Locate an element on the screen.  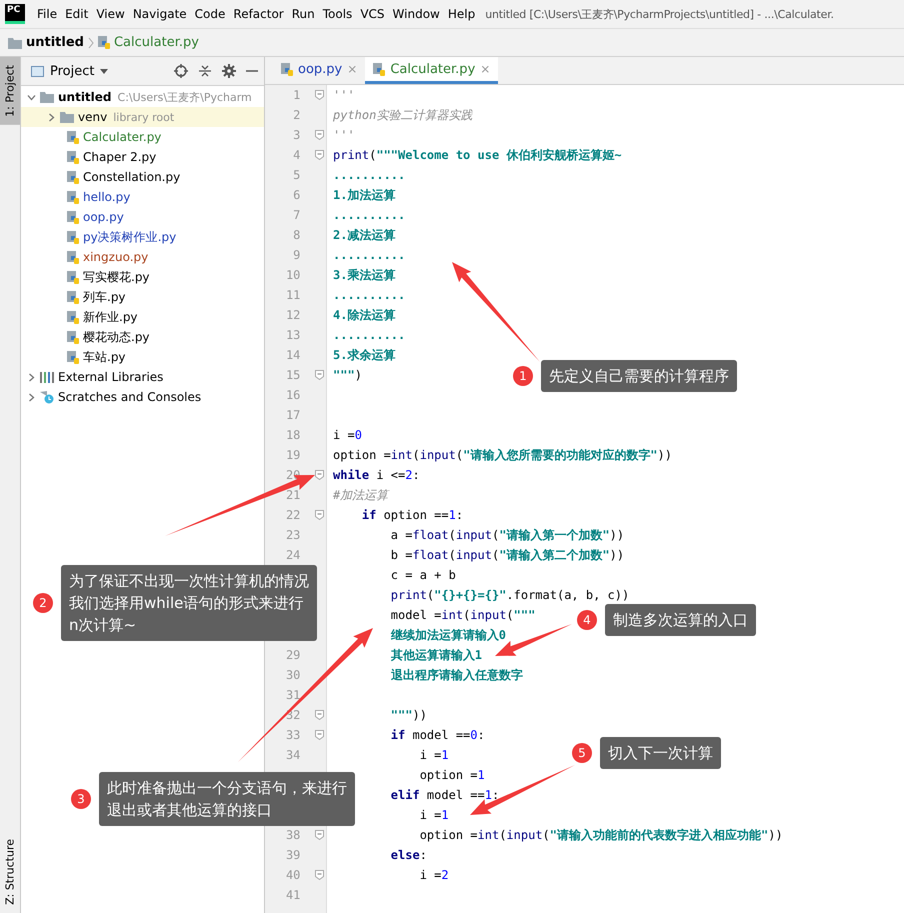
callout-text: 制造多次运算的入口 is located at coordinates (680, 620).